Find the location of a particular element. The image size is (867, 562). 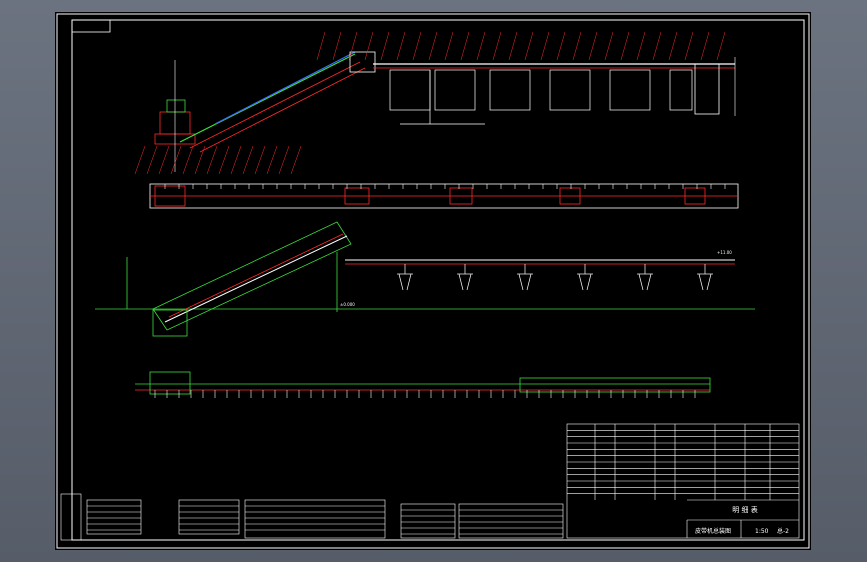

note-tables is located at coordinates (312, 517).